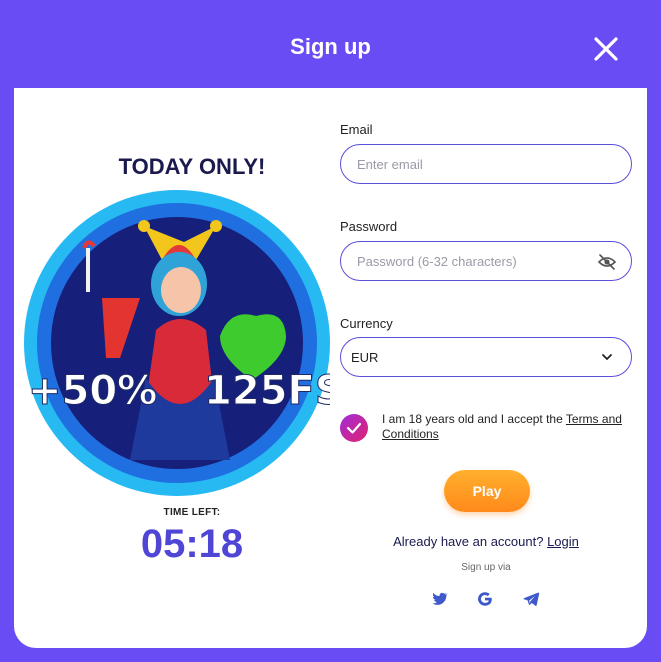 Image resolution: width=661 pixels, height=662 pixels. I want to click on eye-slash-icon, so click(607, 262).